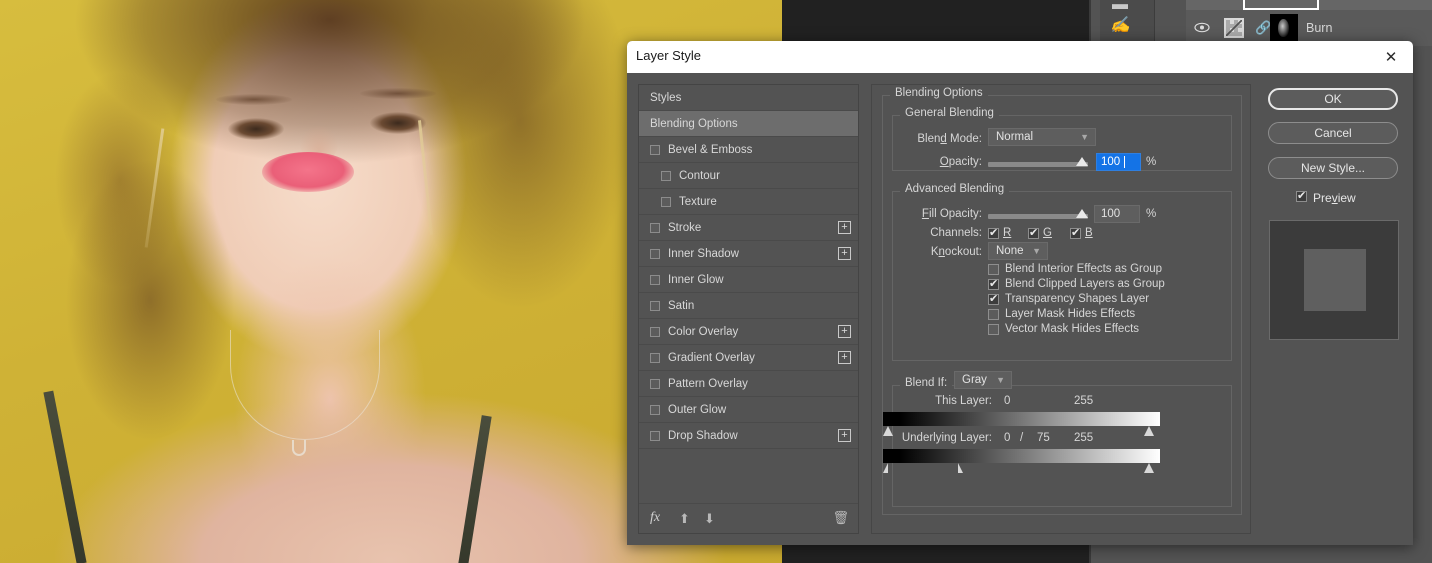 The image size is (1432, 563). What do you see at coordinates (154, 188) in the screenshot?
I see `photo-earring-left` at bounding box center [154, 188].